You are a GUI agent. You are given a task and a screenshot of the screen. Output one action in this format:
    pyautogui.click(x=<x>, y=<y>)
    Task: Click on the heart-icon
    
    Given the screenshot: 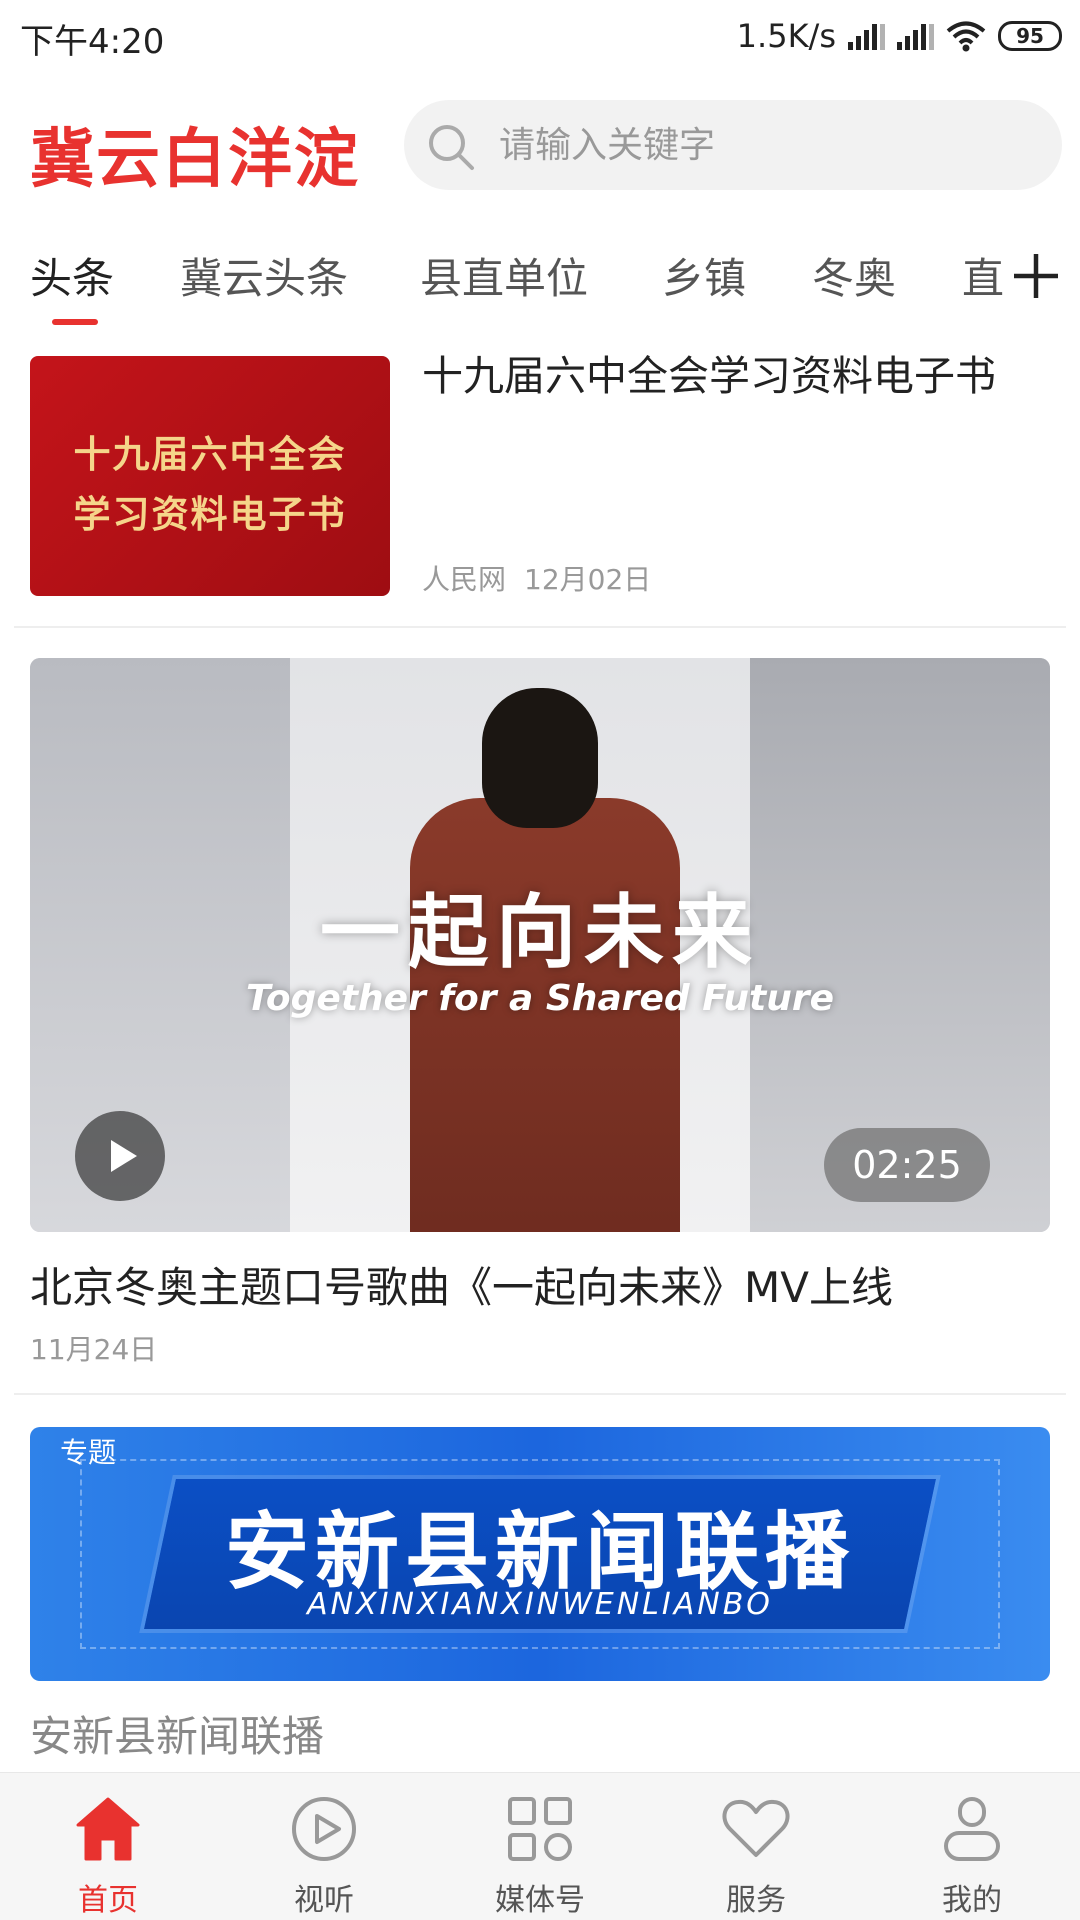 What is the action you would take?
    pyautogui.click(x=756, y=1828)
    